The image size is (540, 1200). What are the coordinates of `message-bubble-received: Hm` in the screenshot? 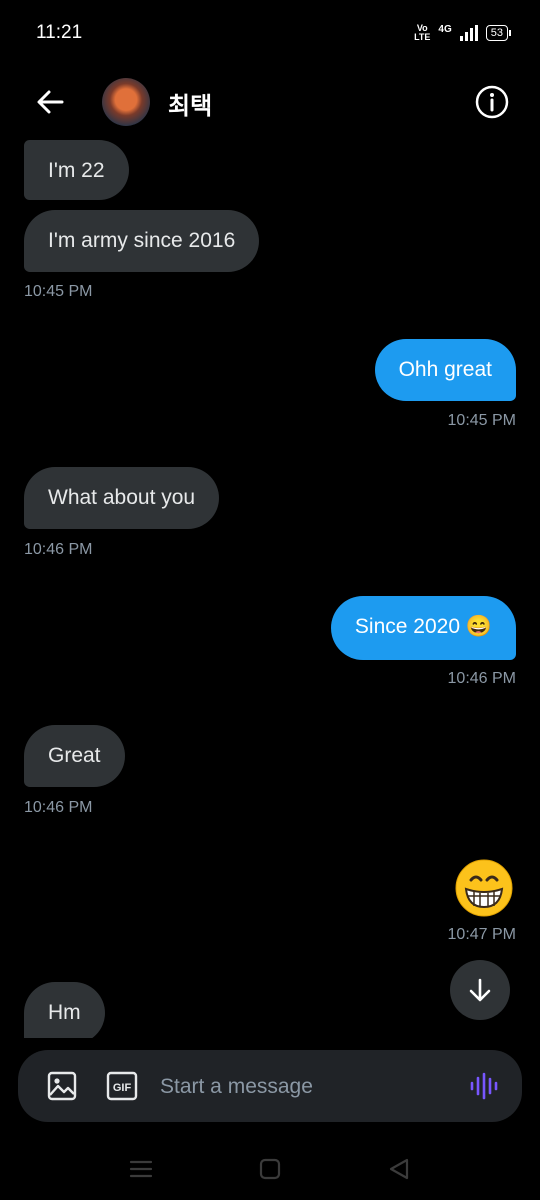 It's located at (64, 1010).